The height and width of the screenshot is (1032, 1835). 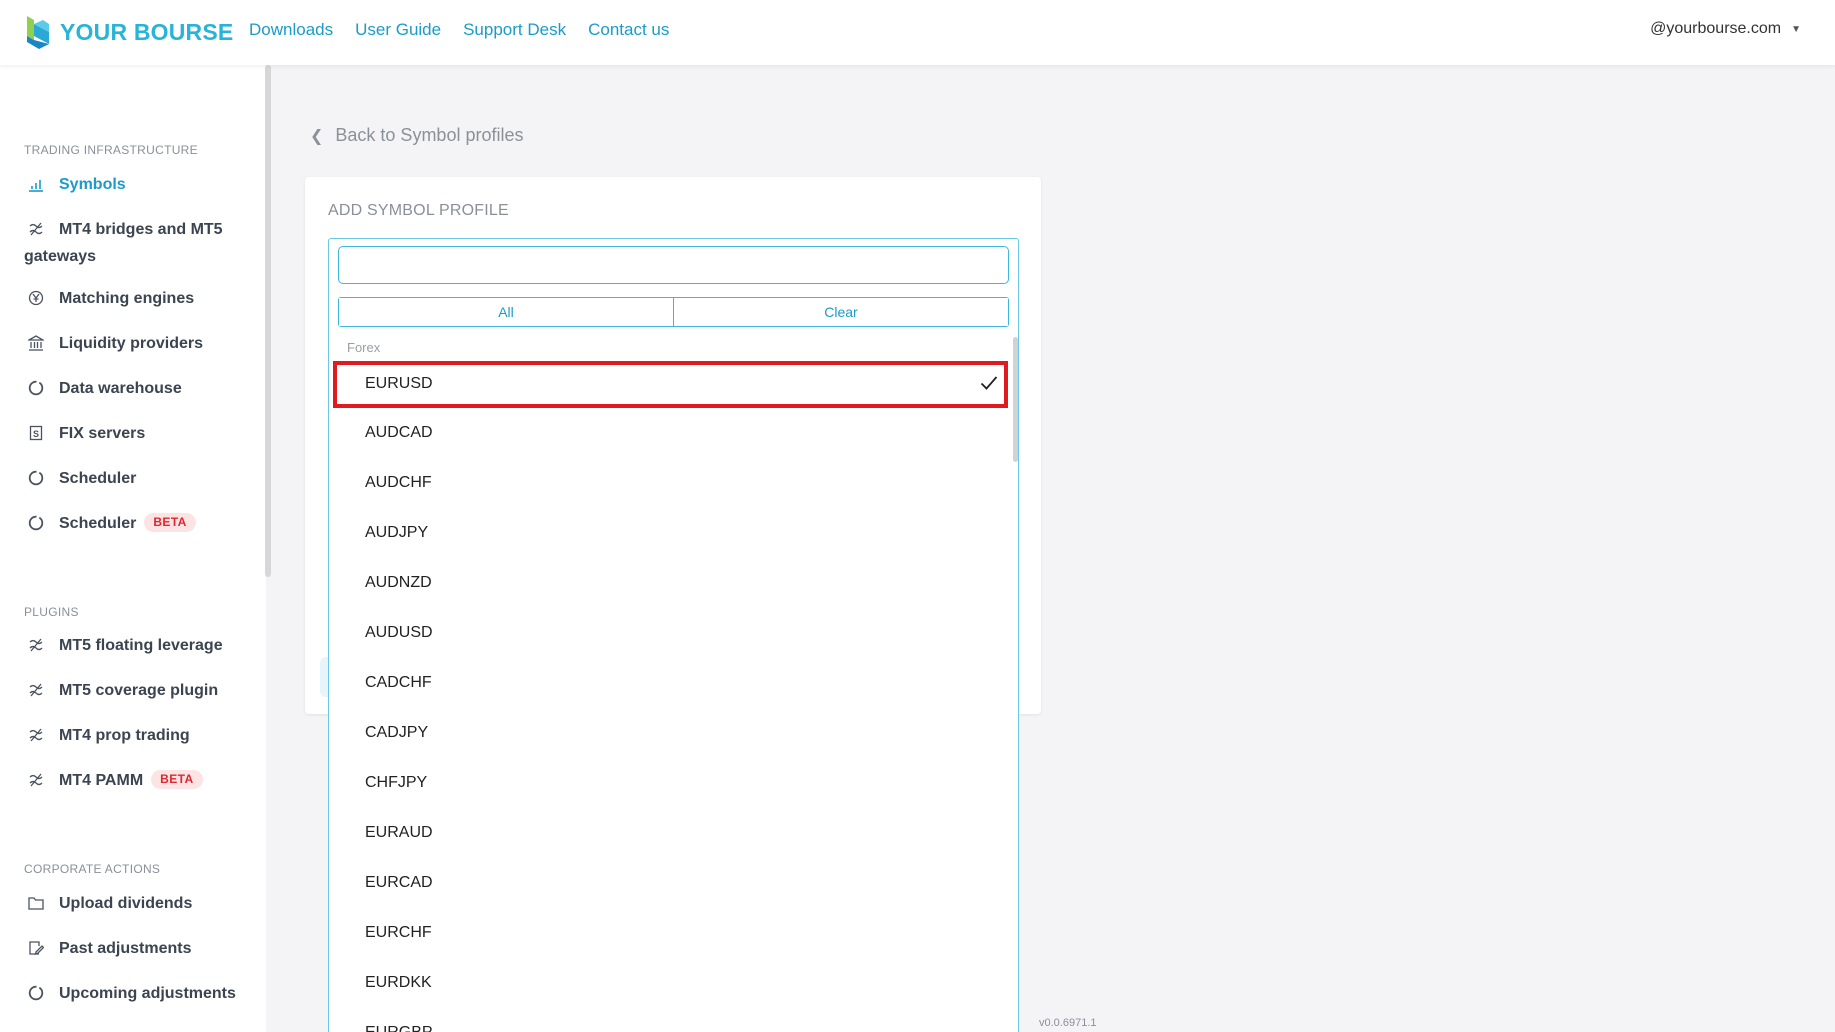 I want to click on option-label: AUDCAD, so click(x=399, y=432).